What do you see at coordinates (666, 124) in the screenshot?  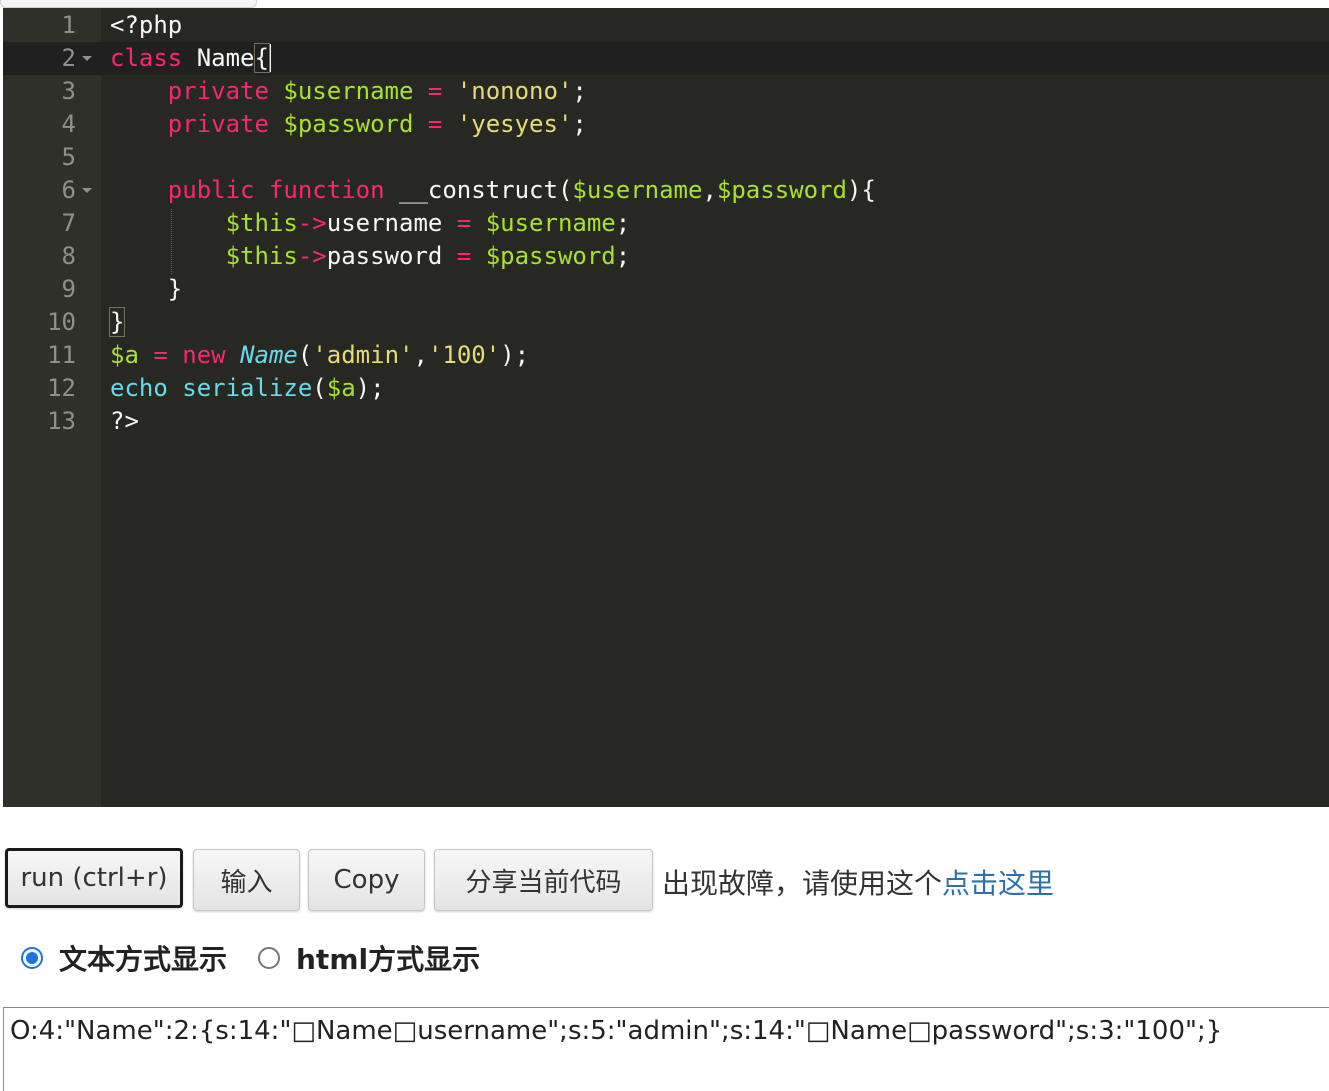 I see `code-line: 4 private $password = 'yesyes';` at bounding box center [666, 124].